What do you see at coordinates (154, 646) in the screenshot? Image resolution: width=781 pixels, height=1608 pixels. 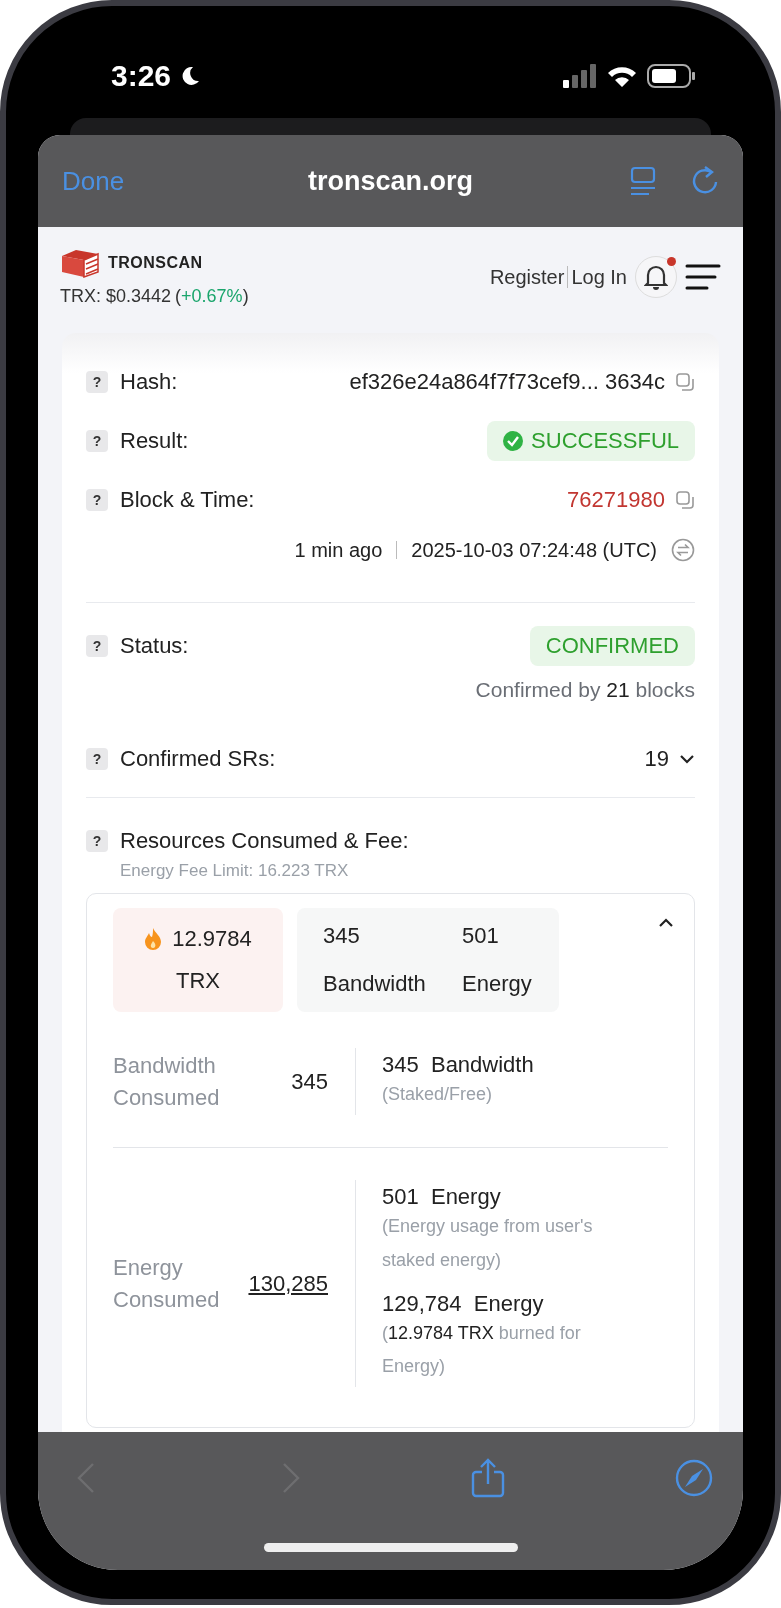 I see `field-label: Status:` at bounding box center [154, 646].